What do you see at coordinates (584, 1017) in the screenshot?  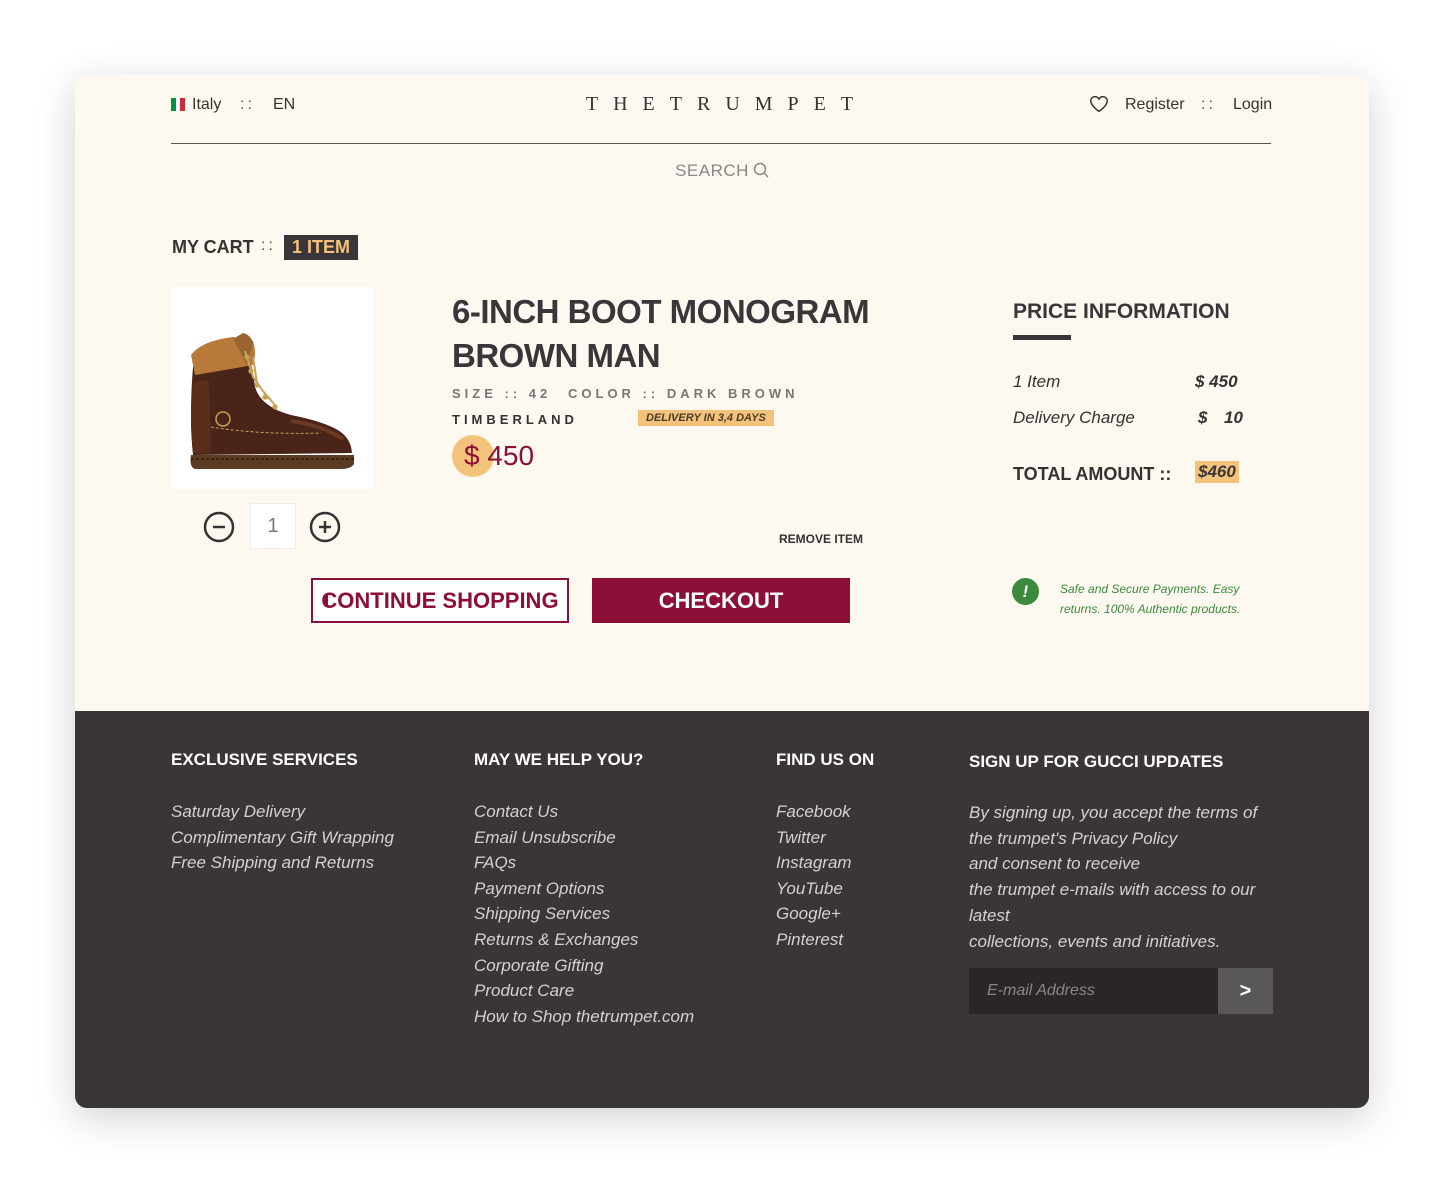 I see `footer-link: How to Shop thetrumpet.com` at bounding box center [584, 1017].